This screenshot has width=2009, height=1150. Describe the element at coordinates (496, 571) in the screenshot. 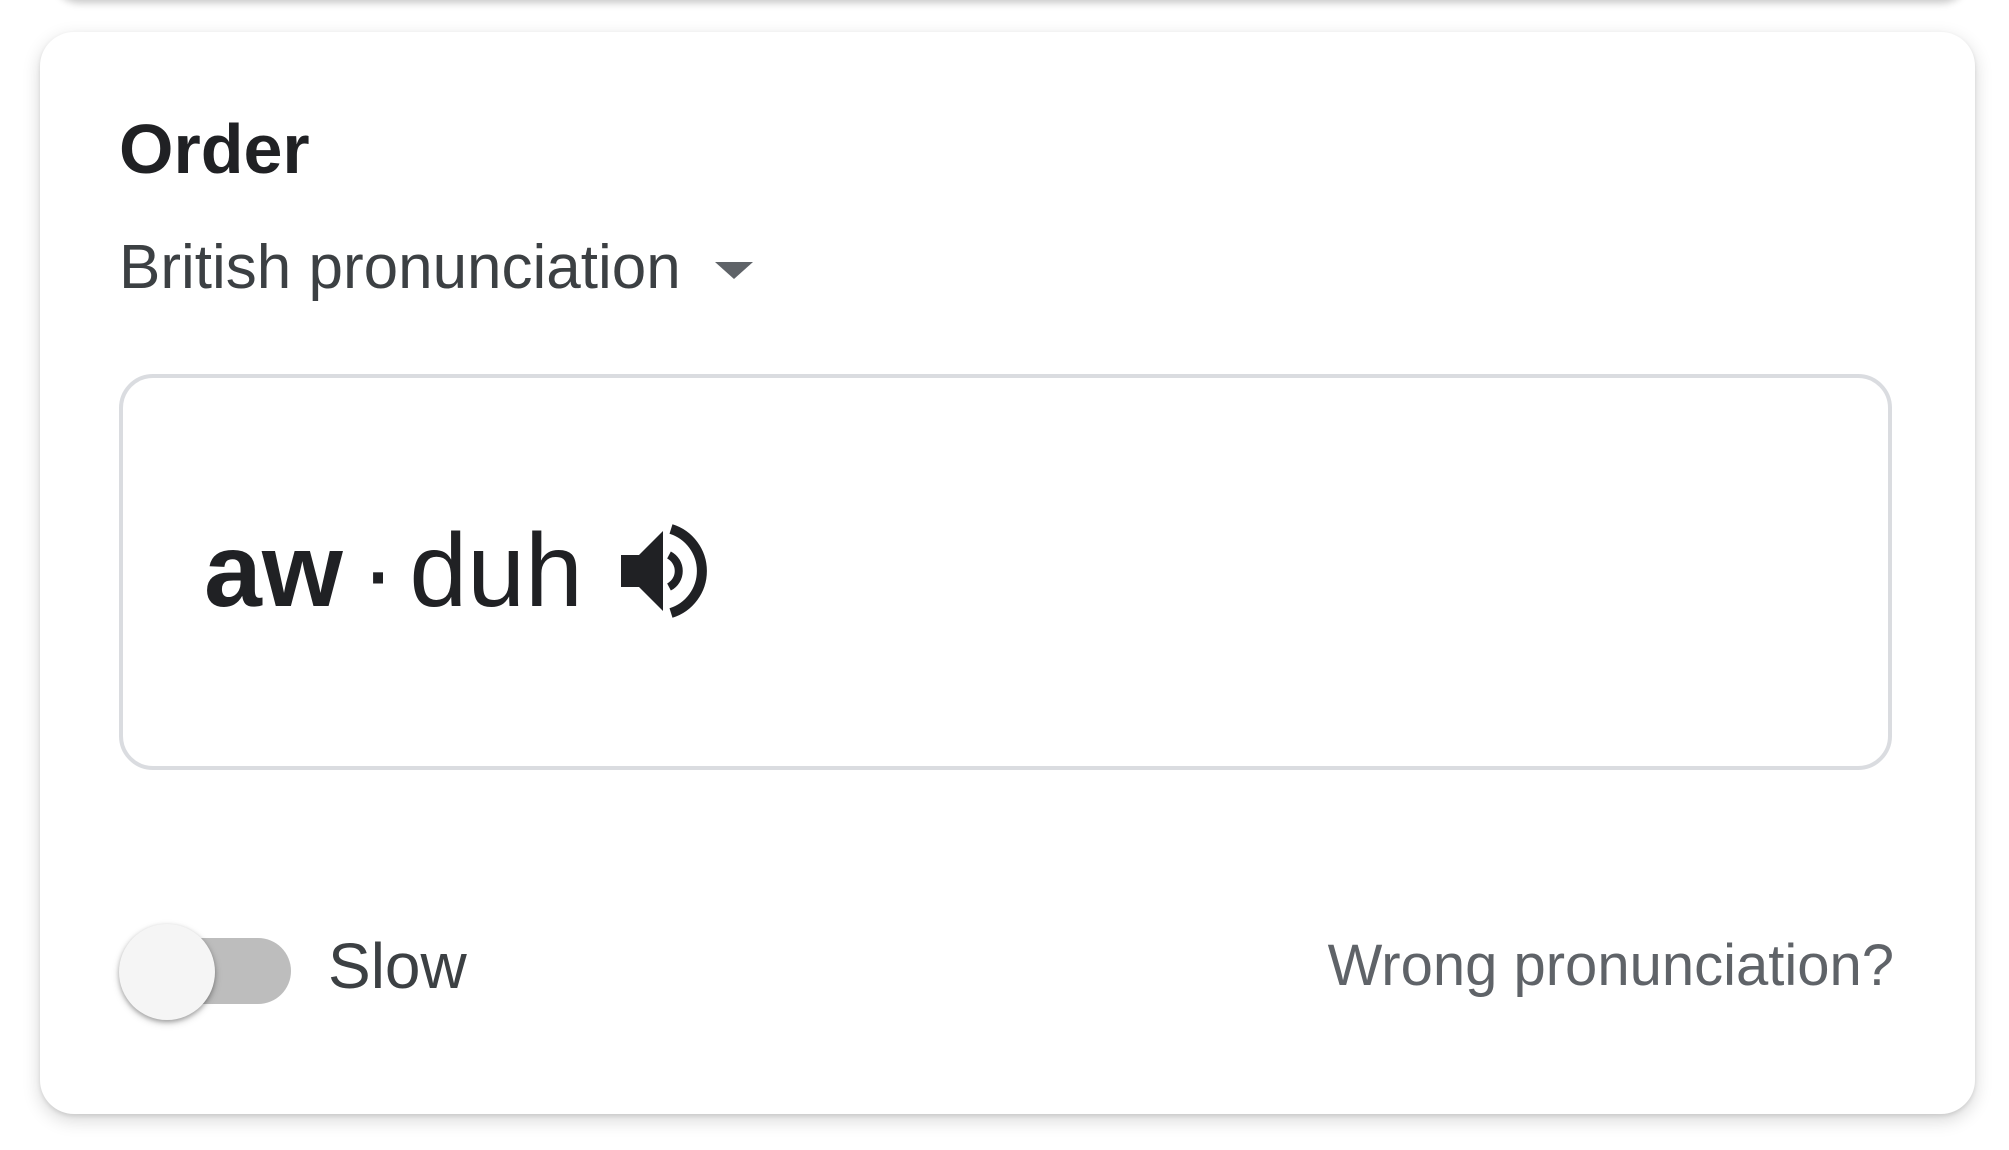

I see `unstressed-syllable: duh` at that location.